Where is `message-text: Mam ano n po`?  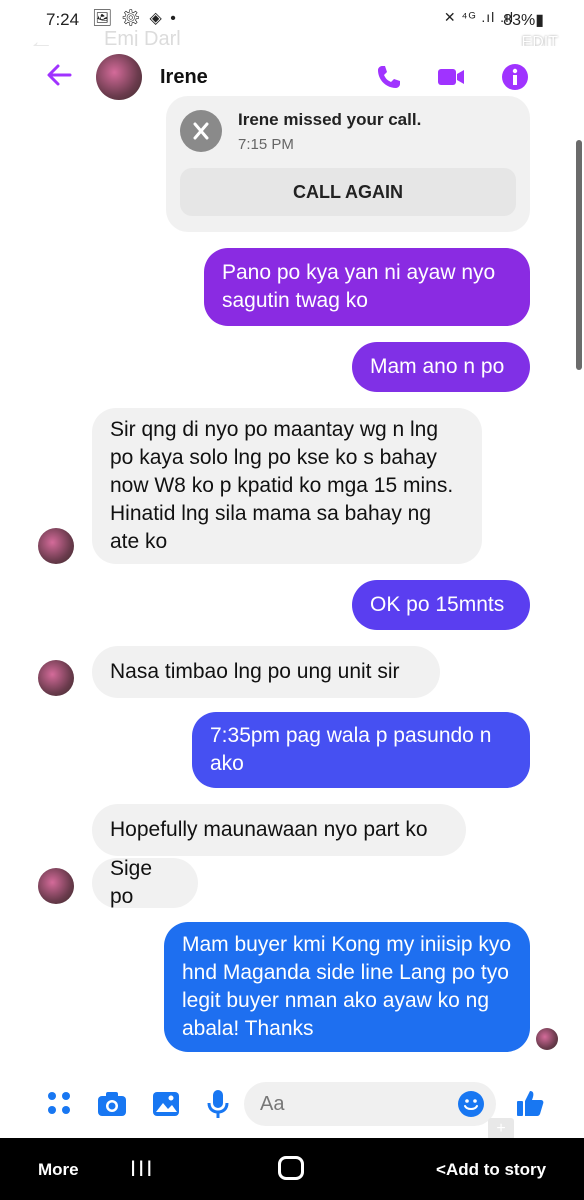
message-text: Mam ano n po is located at coordinates (437, 366).